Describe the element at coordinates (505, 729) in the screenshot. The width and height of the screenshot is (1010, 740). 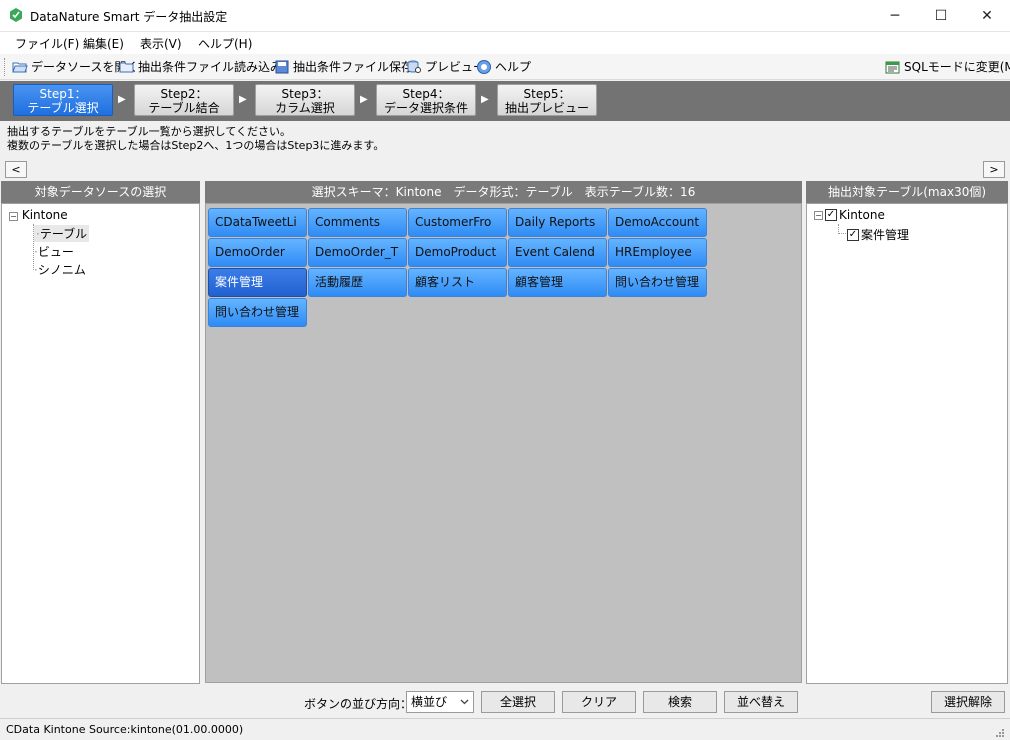
I see `status-bar: CData Kintone Source:kintone(01.00.0000)` at that location.